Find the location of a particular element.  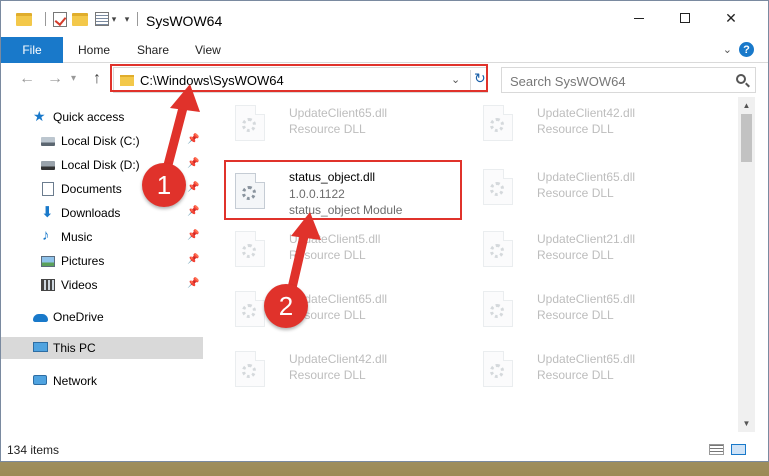

step-1-badge: 1 is located at coordinates (164, 185).